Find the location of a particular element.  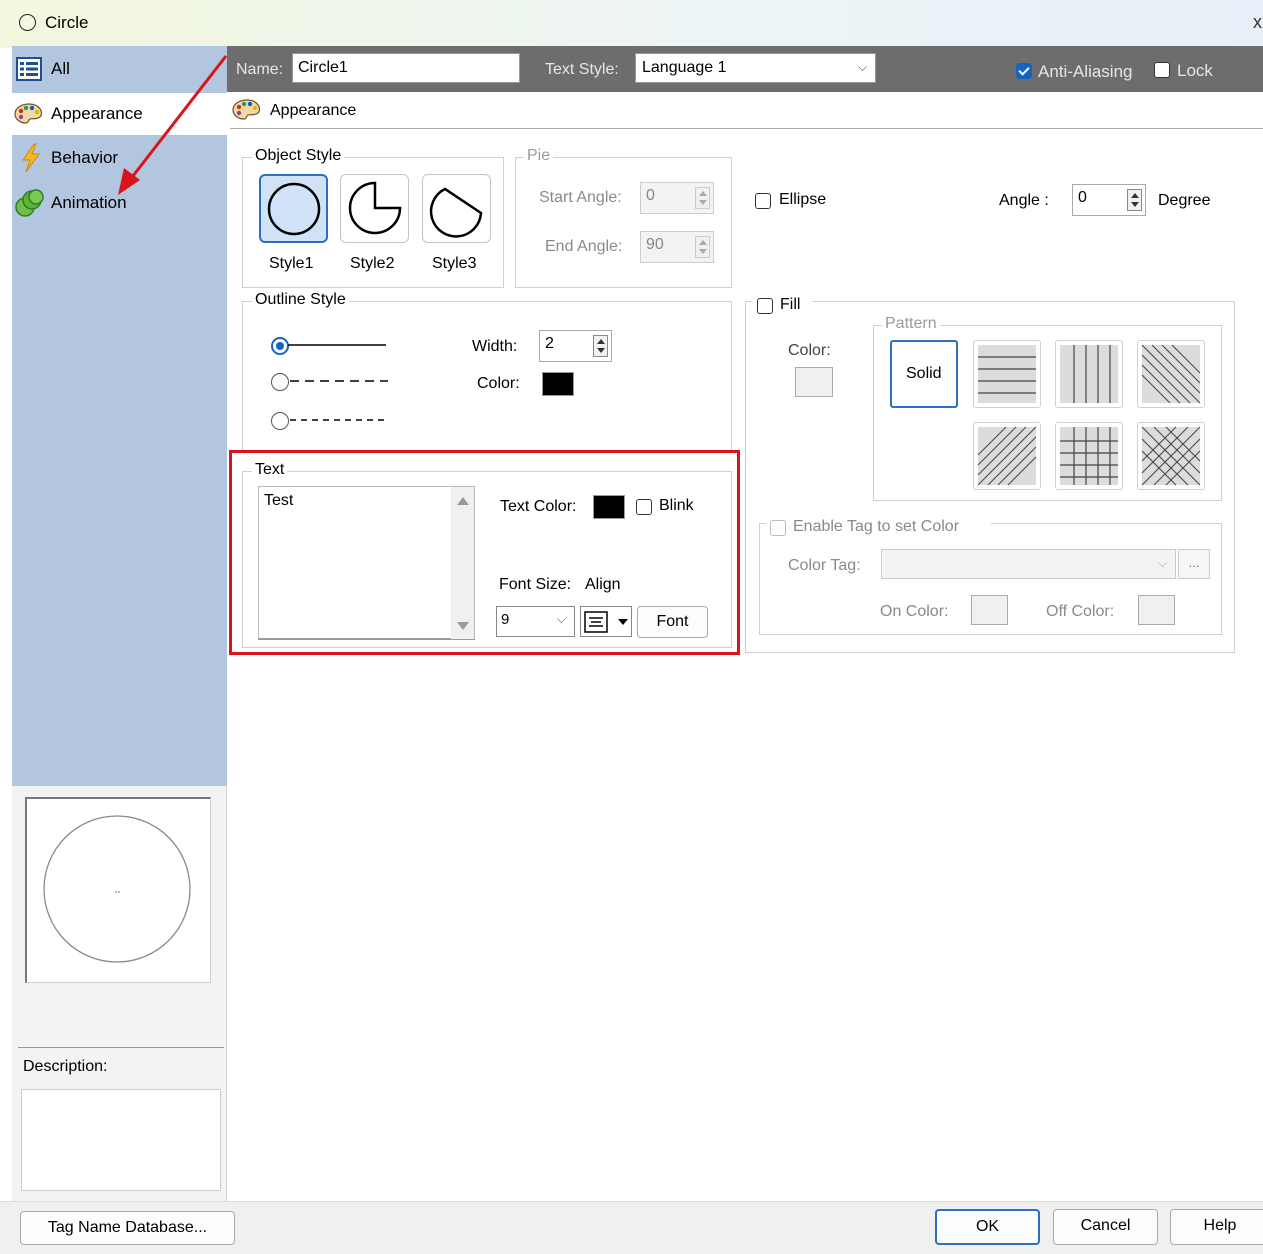

end-angle-value: 90 is located at coordinates (655, 244).